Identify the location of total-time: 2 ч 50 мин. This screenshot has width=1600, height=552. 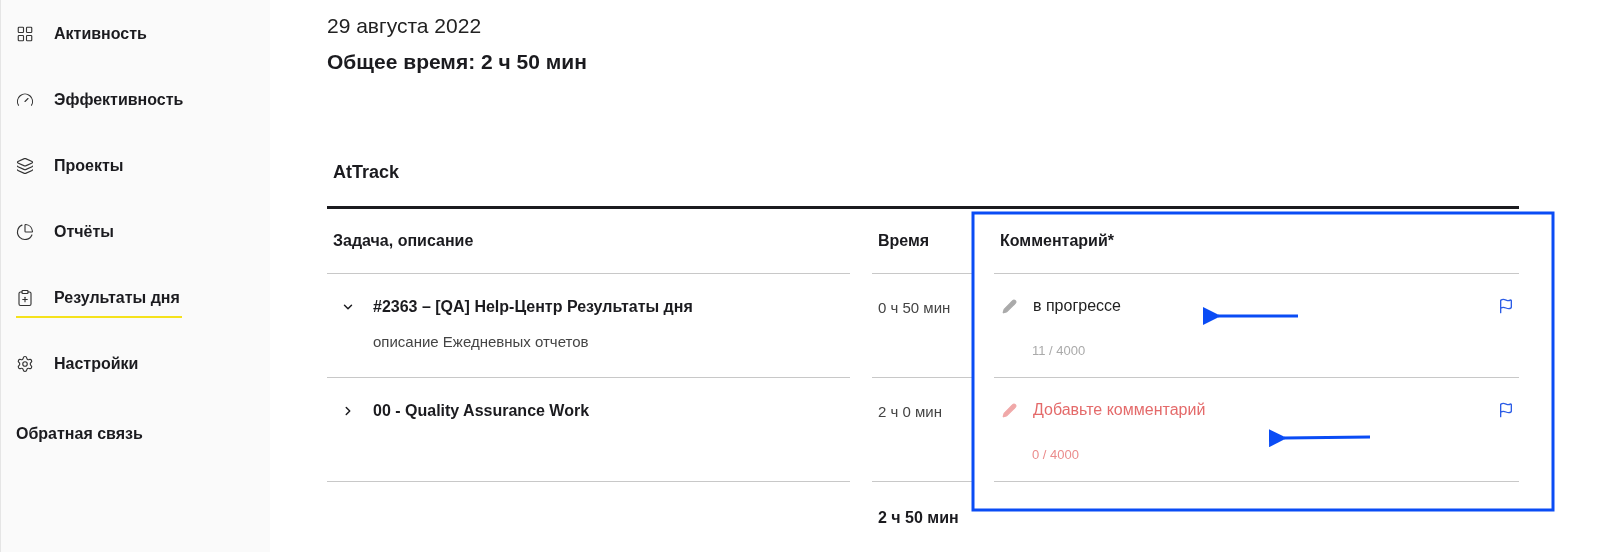
(918, 517).